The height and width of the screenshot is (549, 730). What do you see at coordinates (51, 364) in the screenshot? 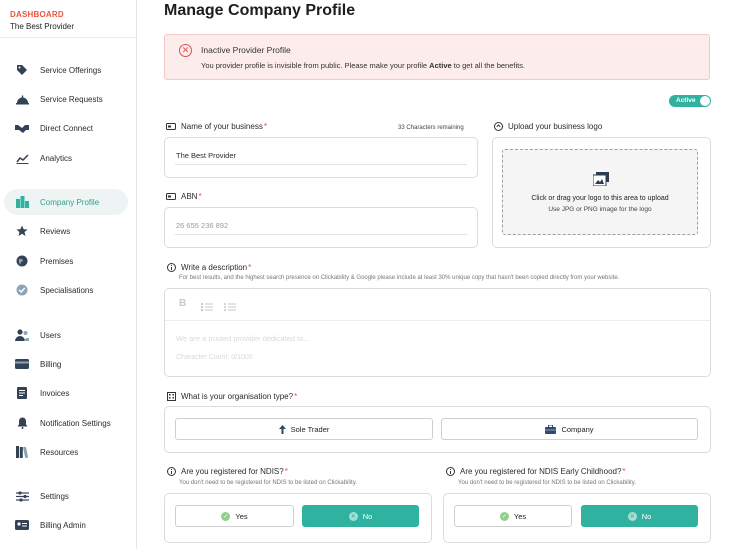
I see `sidebar-item-label: Billing` at bounding box center [51, 364].